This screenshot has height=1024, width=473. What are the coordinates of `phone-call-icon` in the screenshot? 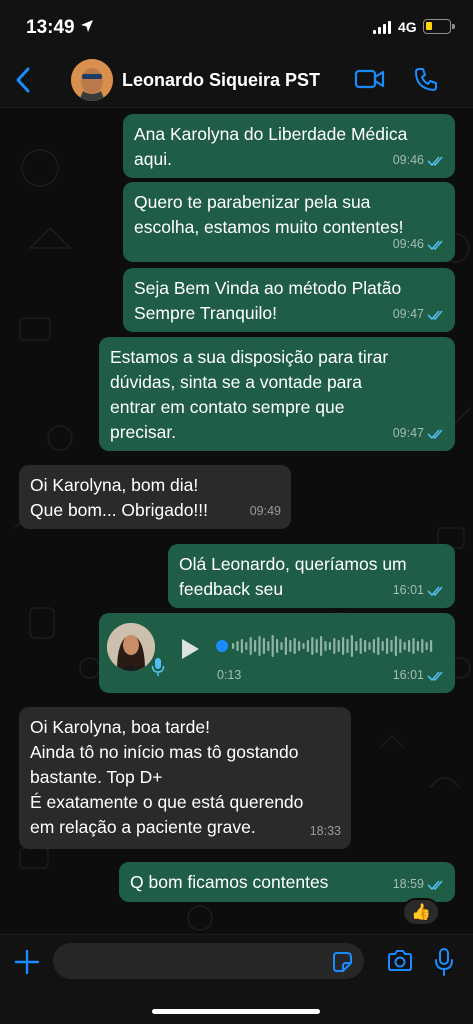 It's located at (426, 79).